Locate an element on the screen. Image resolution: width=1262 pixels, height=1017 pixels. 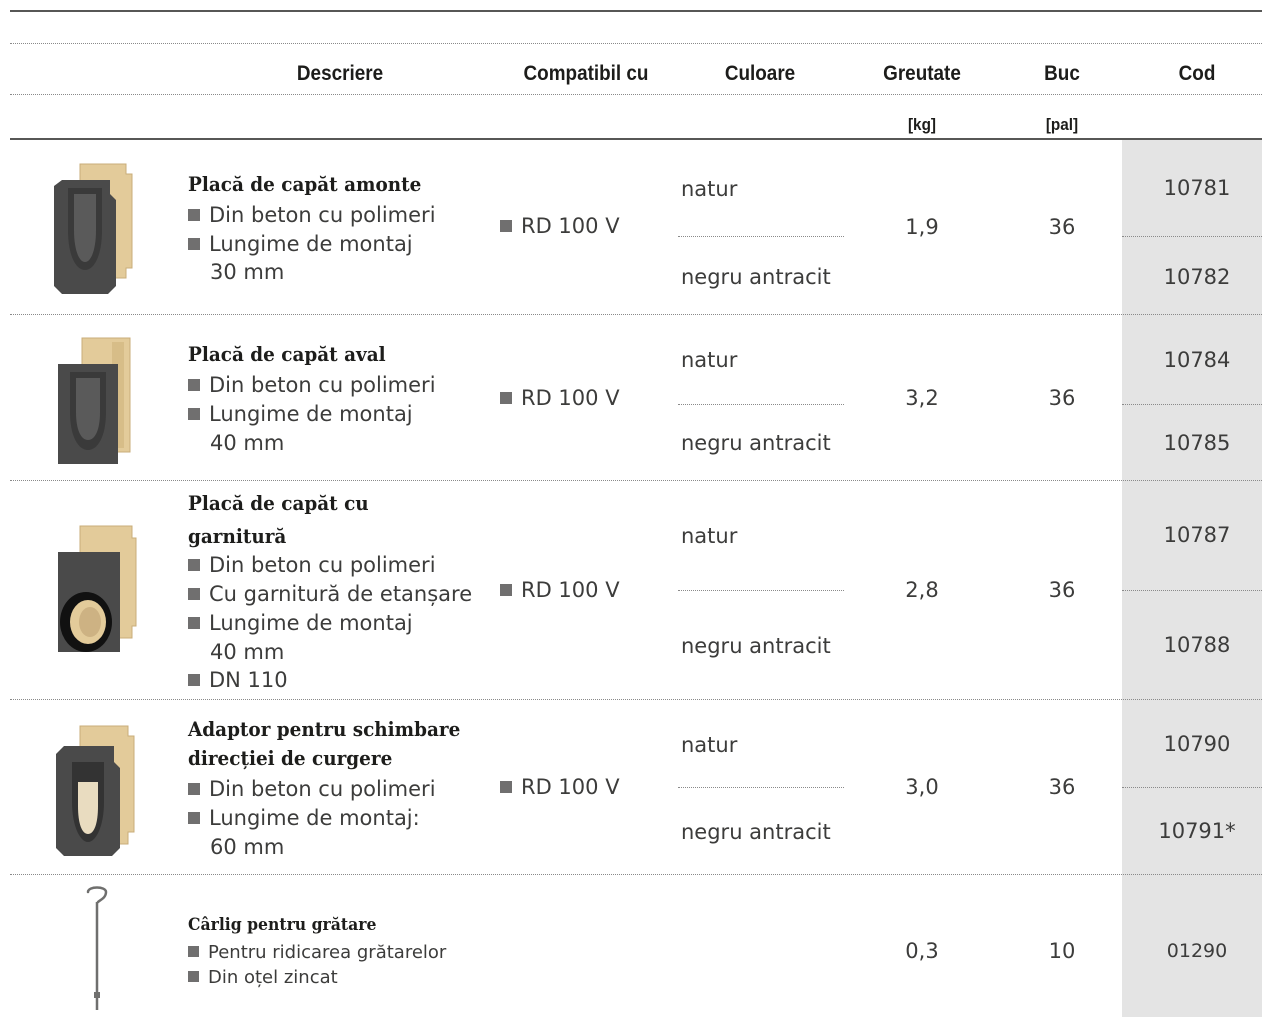
header-descriere: Descriere is located at coordinates (340, 73).